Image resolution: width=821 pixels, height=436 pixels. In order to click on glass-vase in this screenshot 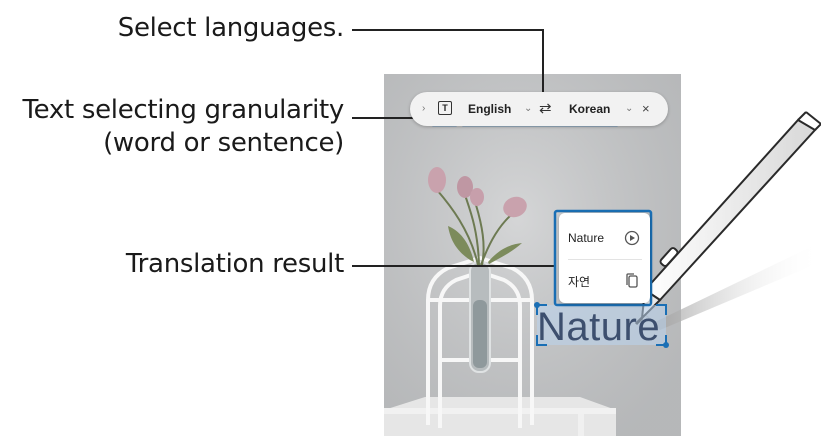, I will do `click(480, 317)`.